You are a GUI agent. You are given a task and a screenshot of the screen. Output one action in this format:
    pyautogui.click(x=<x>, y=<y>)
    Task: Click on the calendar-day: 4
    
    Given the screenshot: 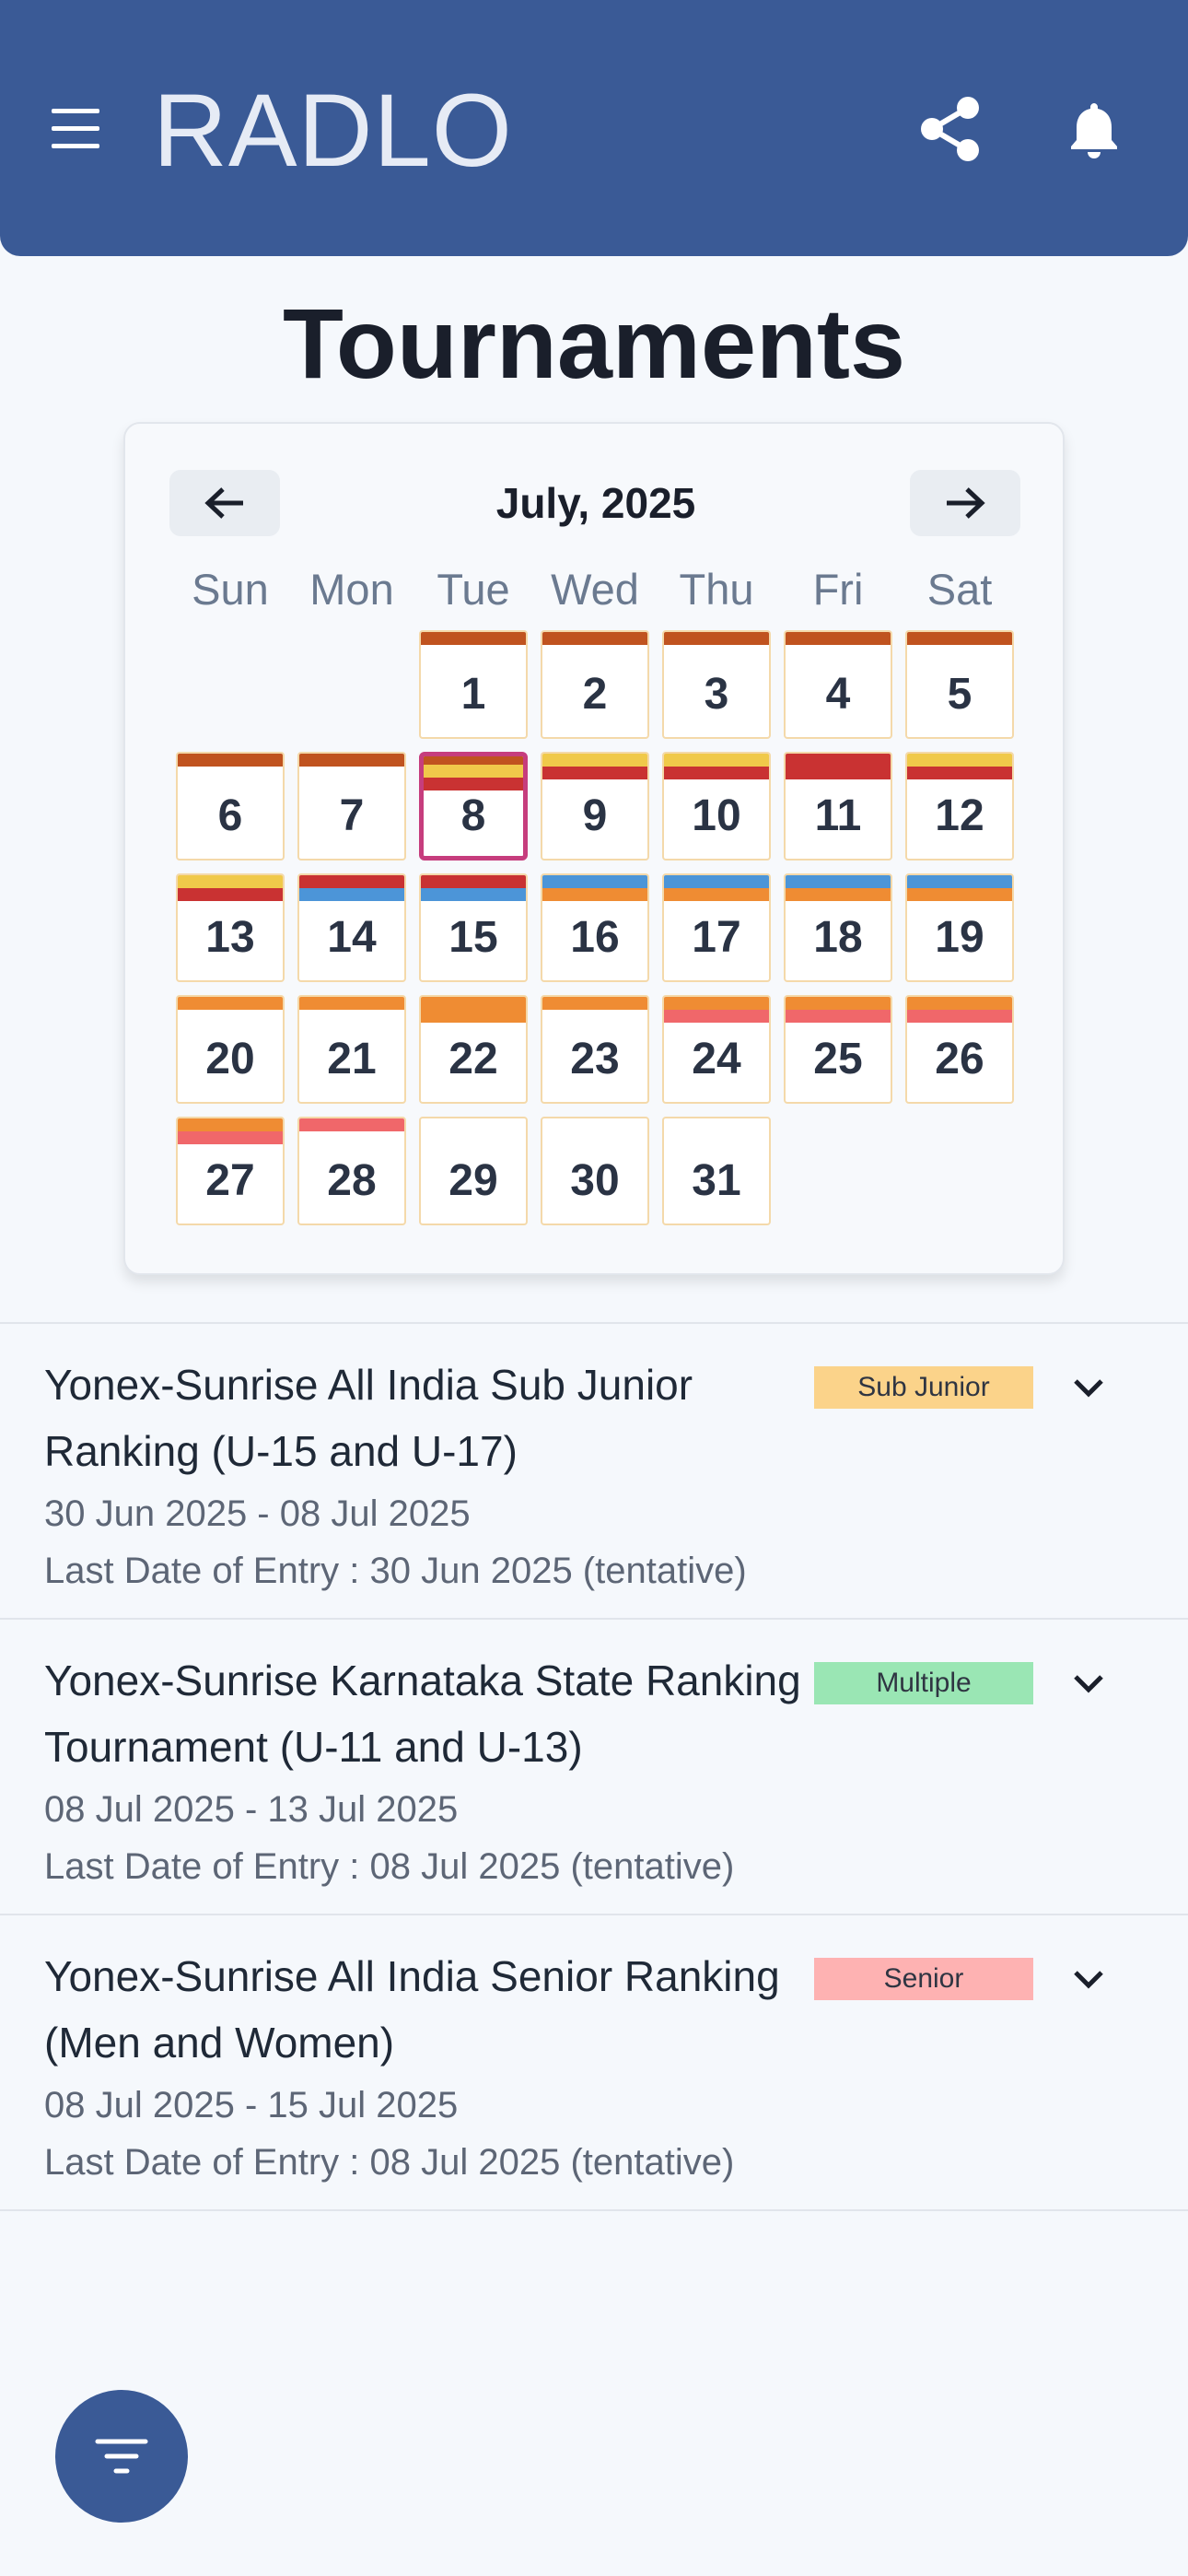 What is the action you would take?
    pyautogui.click(x=838, y=684)
    